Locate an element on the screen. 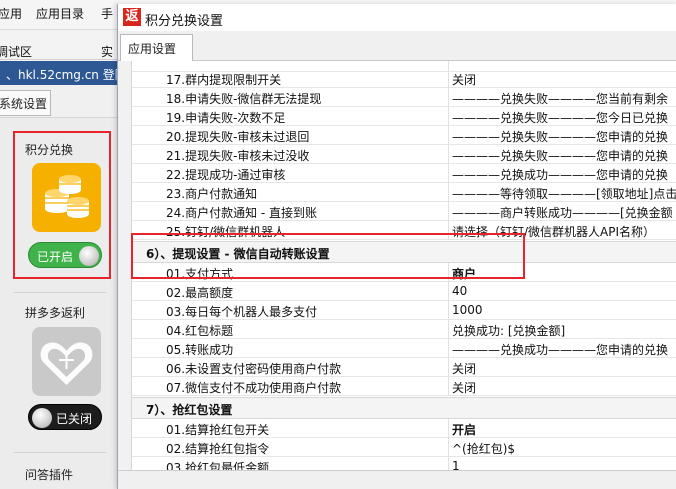 This screenshot has height=489, width=676. settings-row: 22.提现成功-通过审核 ————兑换成功————您申请的兑换 is located at coordinates (404, 173).